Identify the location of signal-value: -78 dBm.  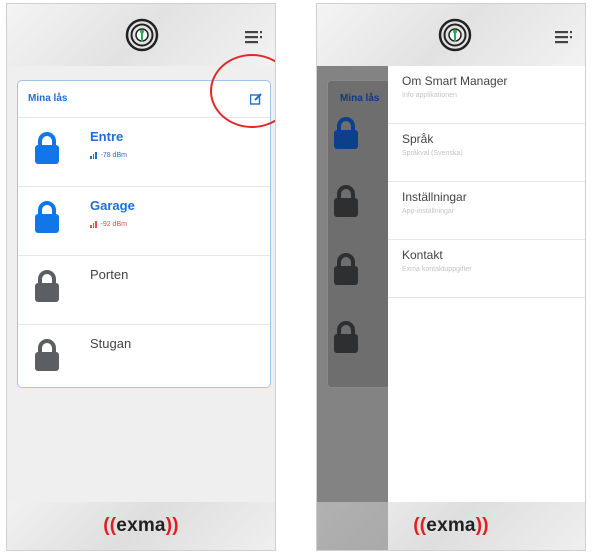
(113, 155).